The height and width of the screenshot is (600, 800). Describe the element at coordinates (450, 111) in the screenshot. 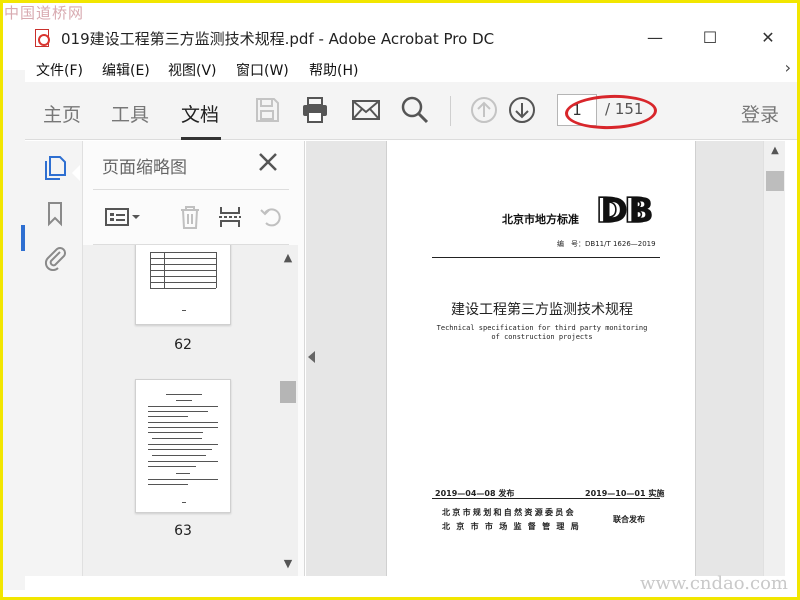

I see `toolbar-separator` at that location.